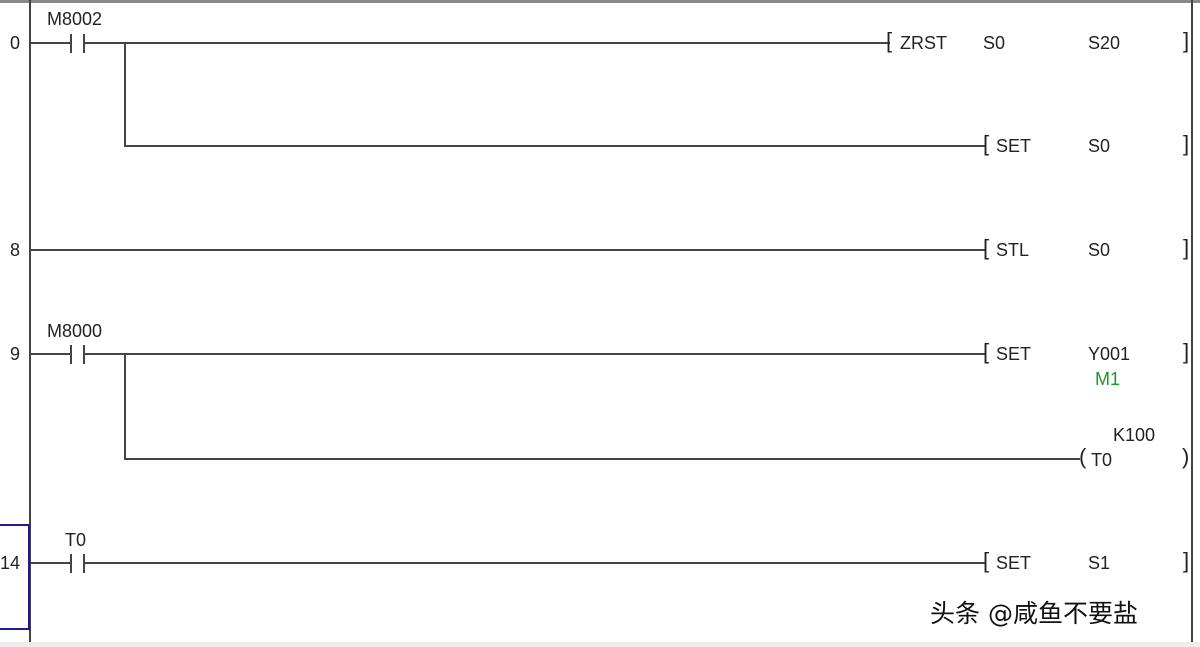 The width and height of the screenshot is (1200, 647). What do you see at coordinates (14, 354) in the screenshot?
I see `step-number: 9` at bounding box center [14, 354].